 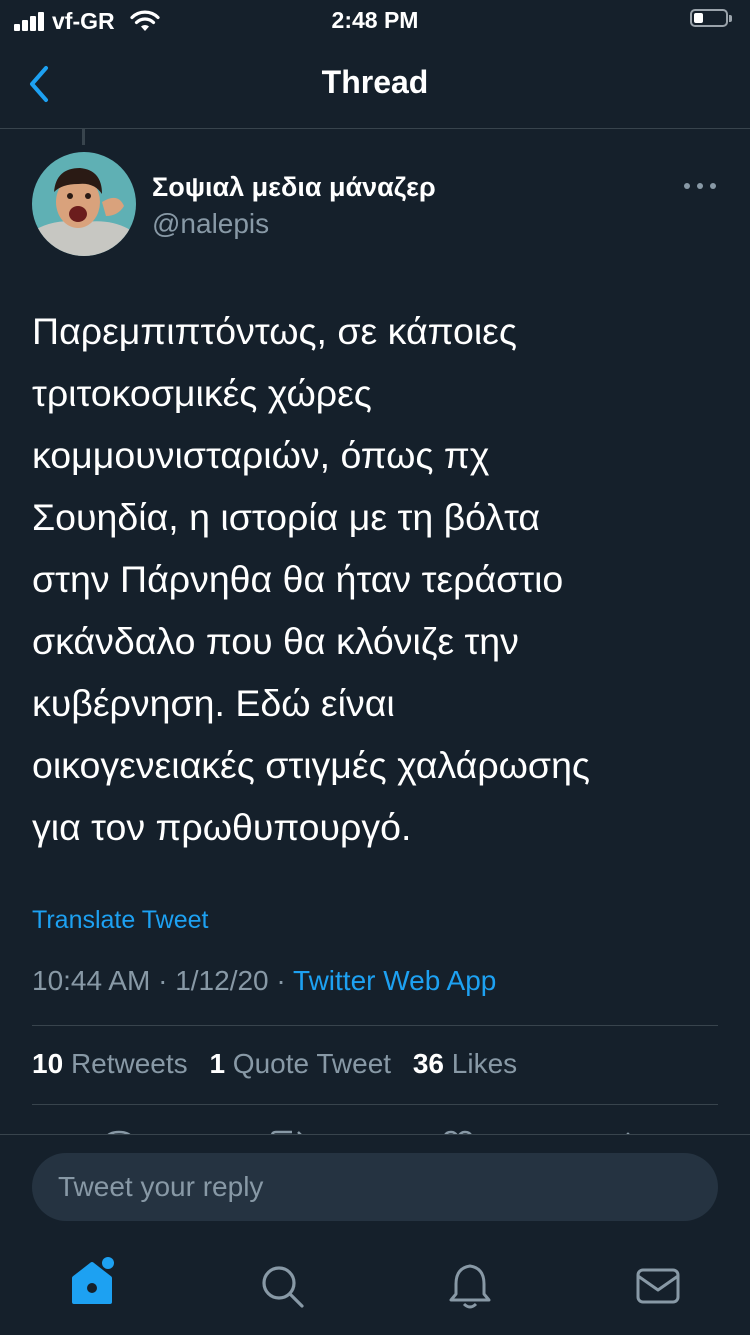 I want to click on retweets-stat: 10 Retweets, so click(x=110, y=1063).